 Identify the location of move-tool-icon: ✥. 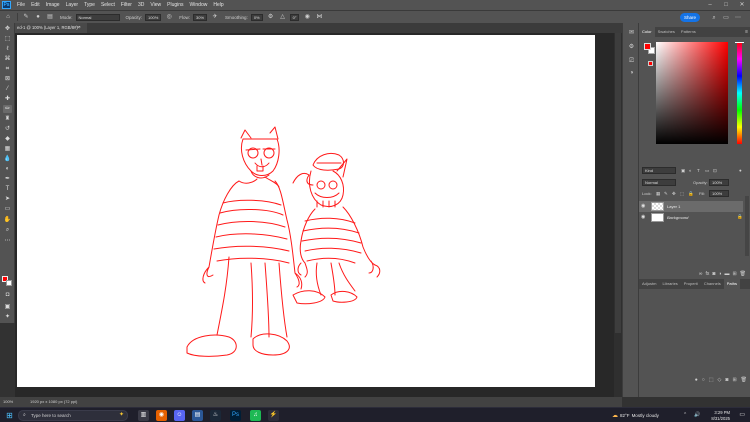
(7, 29).